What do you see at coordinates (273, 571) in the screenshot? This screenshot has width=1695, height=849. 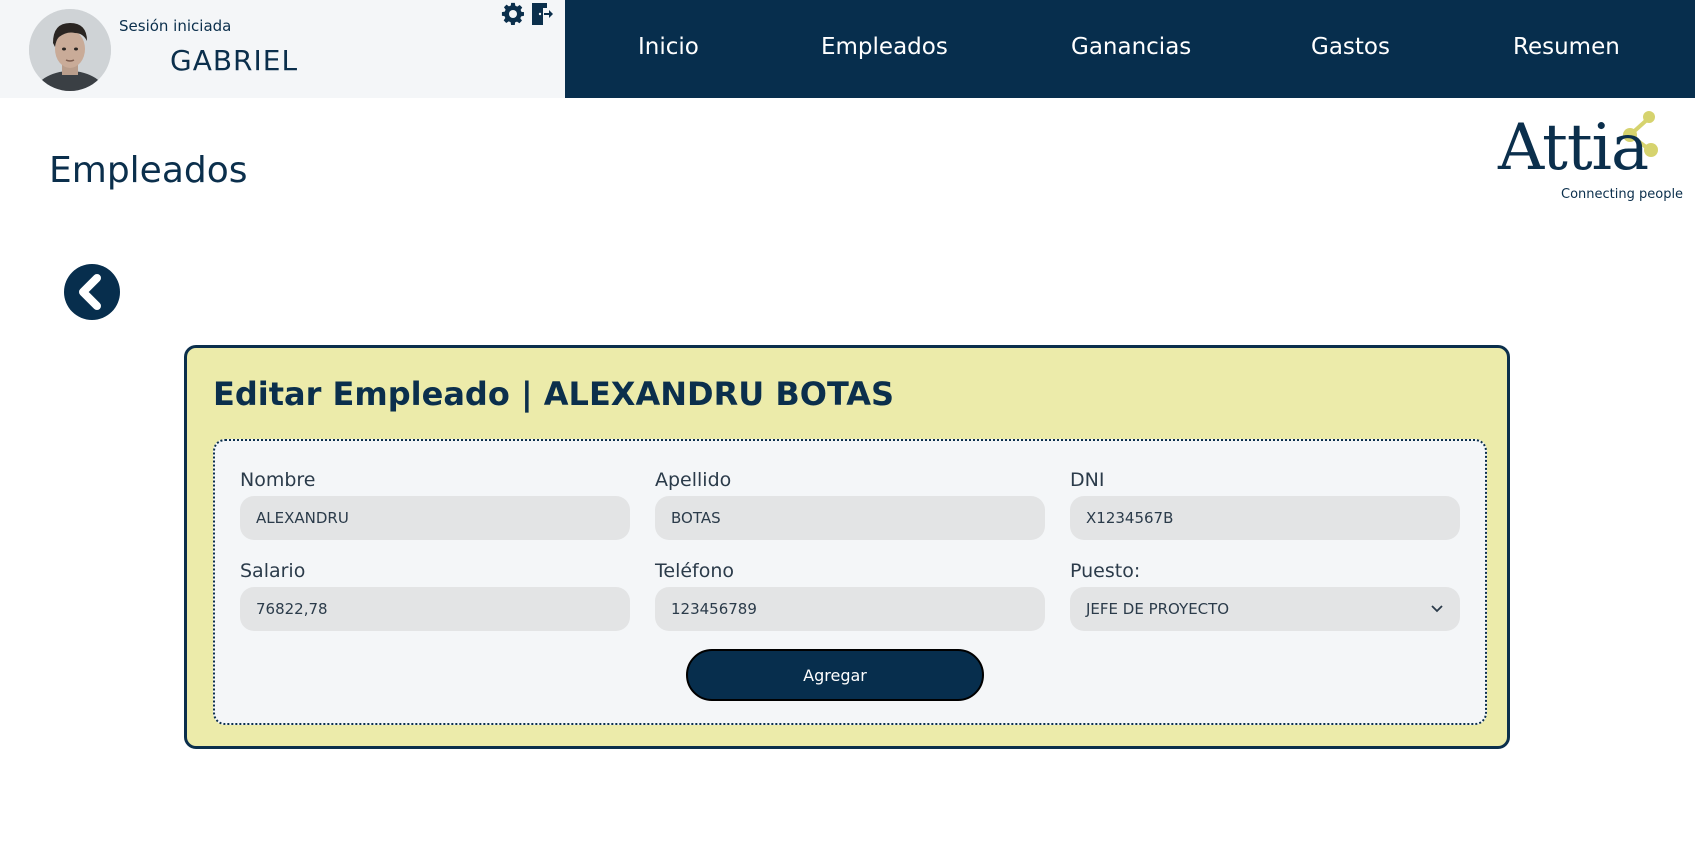 I see `salario-label: Salario` at bounding box center [273, 571].